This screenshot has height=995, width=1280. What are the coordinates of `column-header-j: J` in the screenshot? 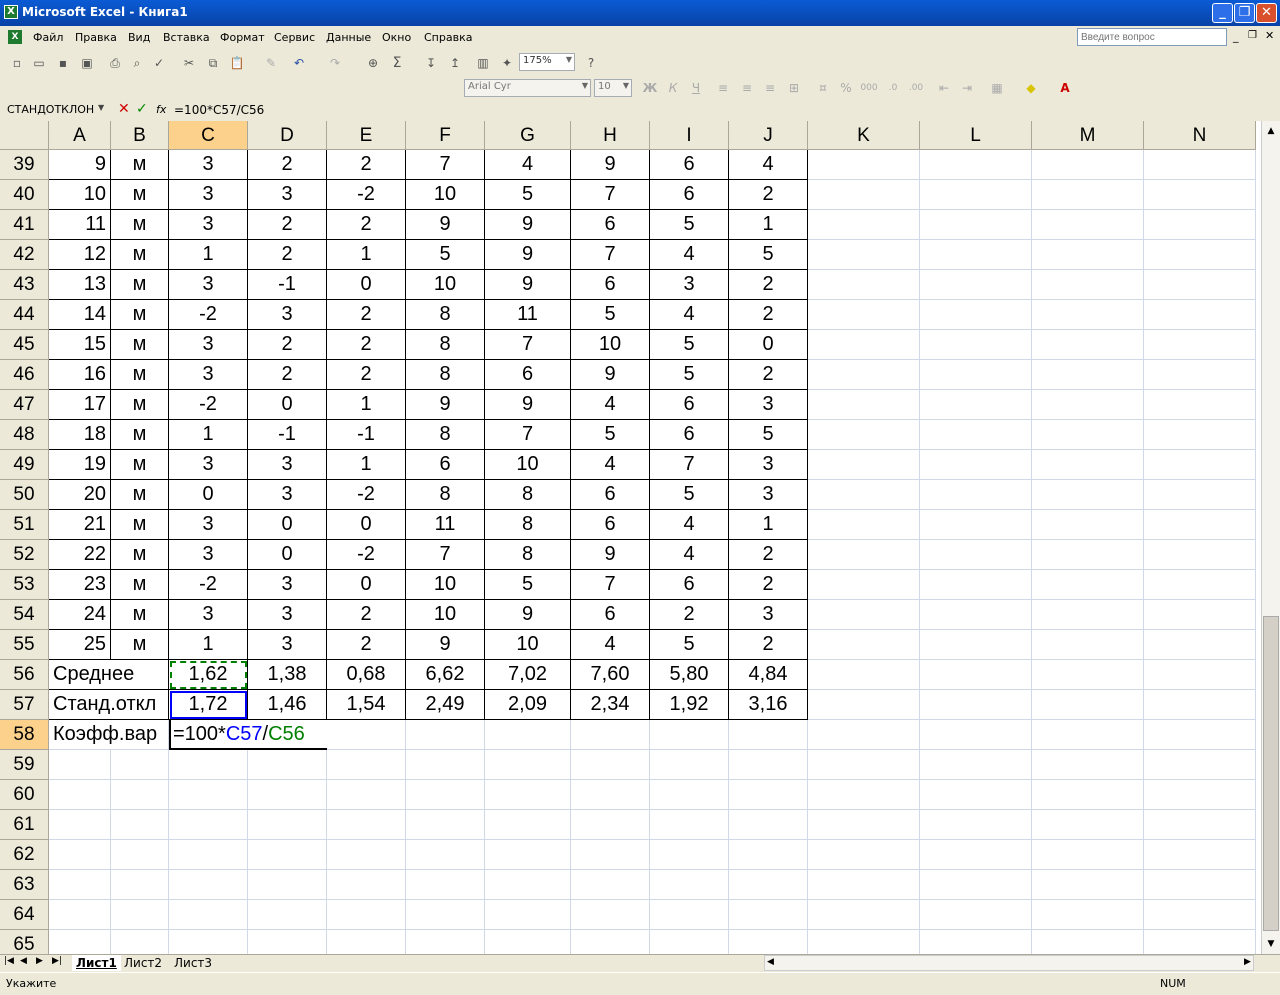 It's located at (768, 135).